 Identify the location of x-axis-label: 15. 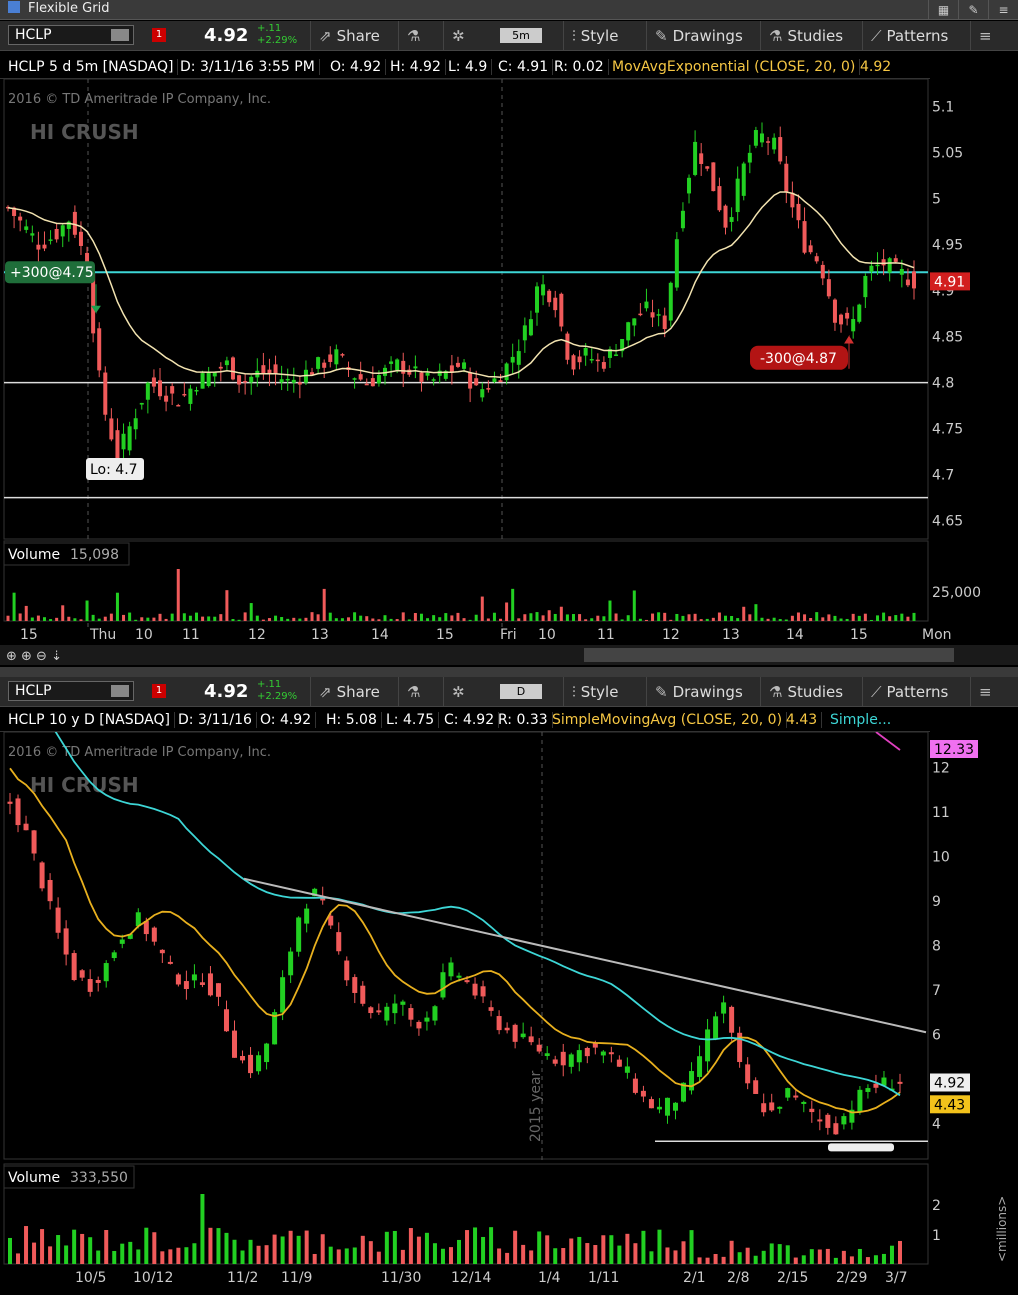
(445, 635).